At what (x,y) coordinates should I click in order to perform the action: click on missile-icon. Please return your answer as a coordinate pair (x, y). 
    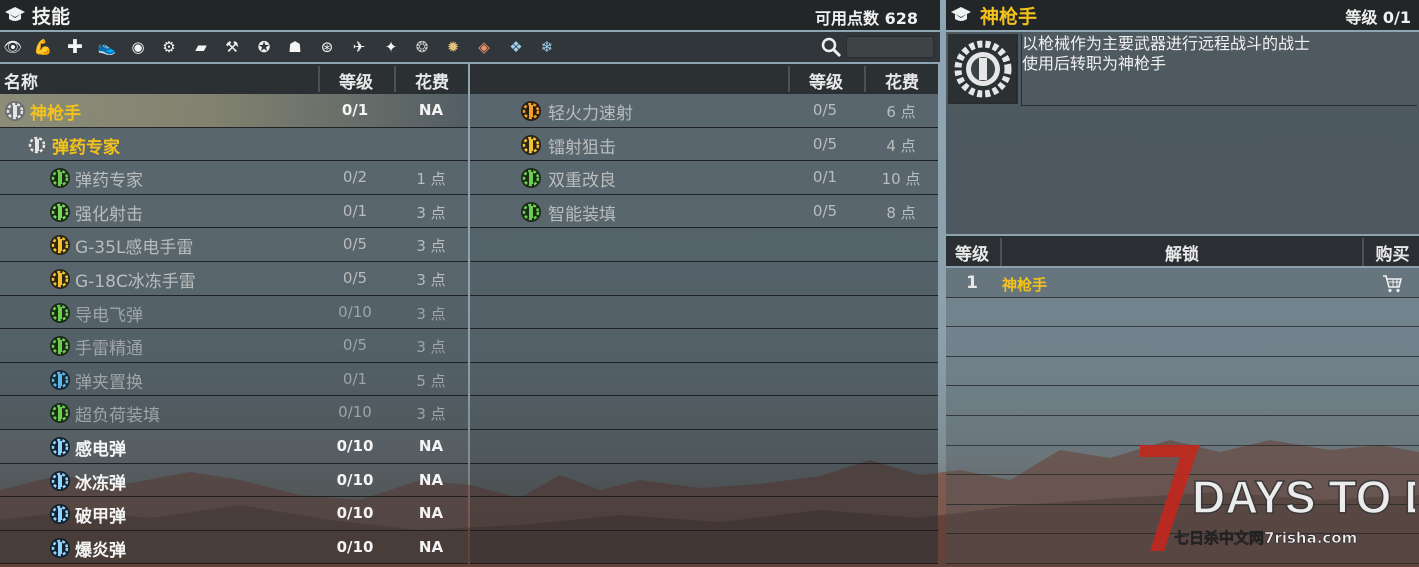
    Looking at the image, I should click on (60, 312).